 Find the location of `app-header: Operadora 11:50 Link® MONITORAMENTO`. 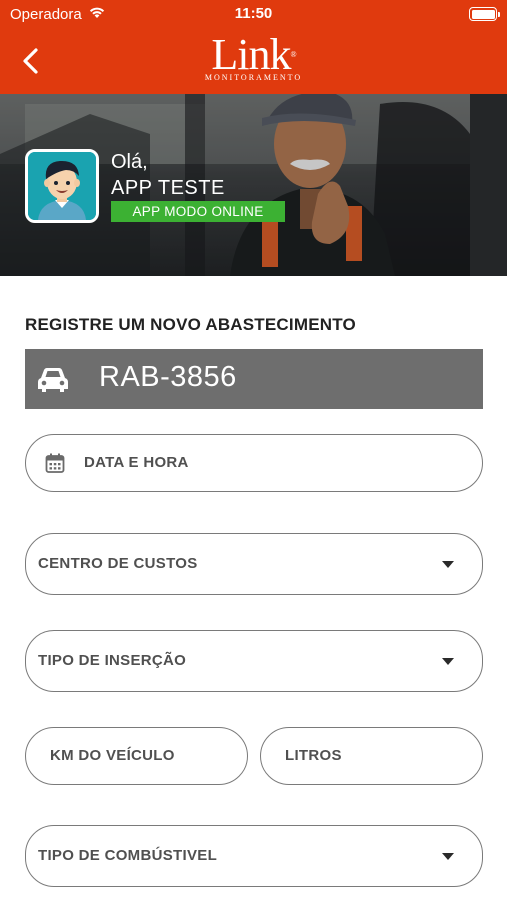

app-header: Operadora 11:50 Link® MONITORAMENTO is located at coordinates (253, 47).